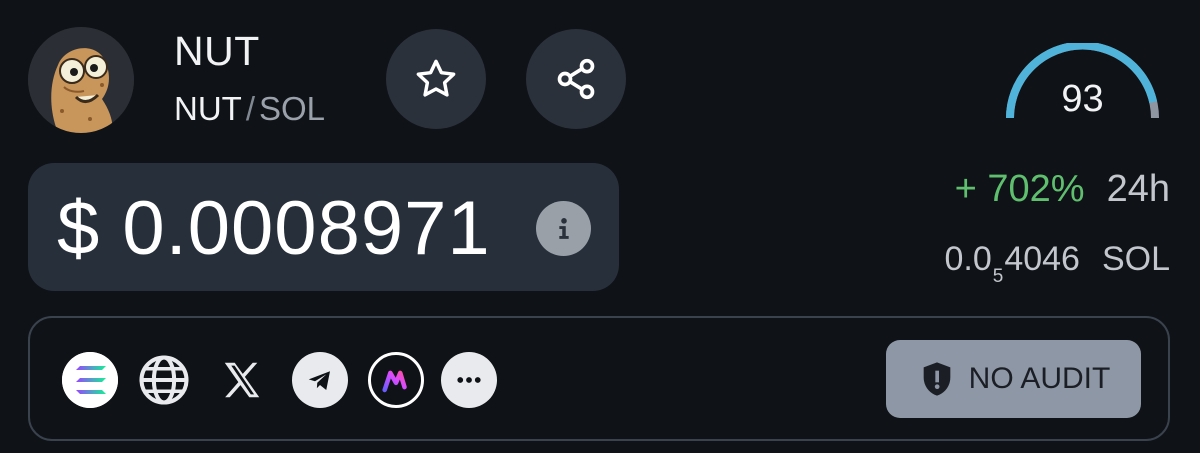 The image size is (1200, 453). I want to click on moonshot-link, so click(396, 380).